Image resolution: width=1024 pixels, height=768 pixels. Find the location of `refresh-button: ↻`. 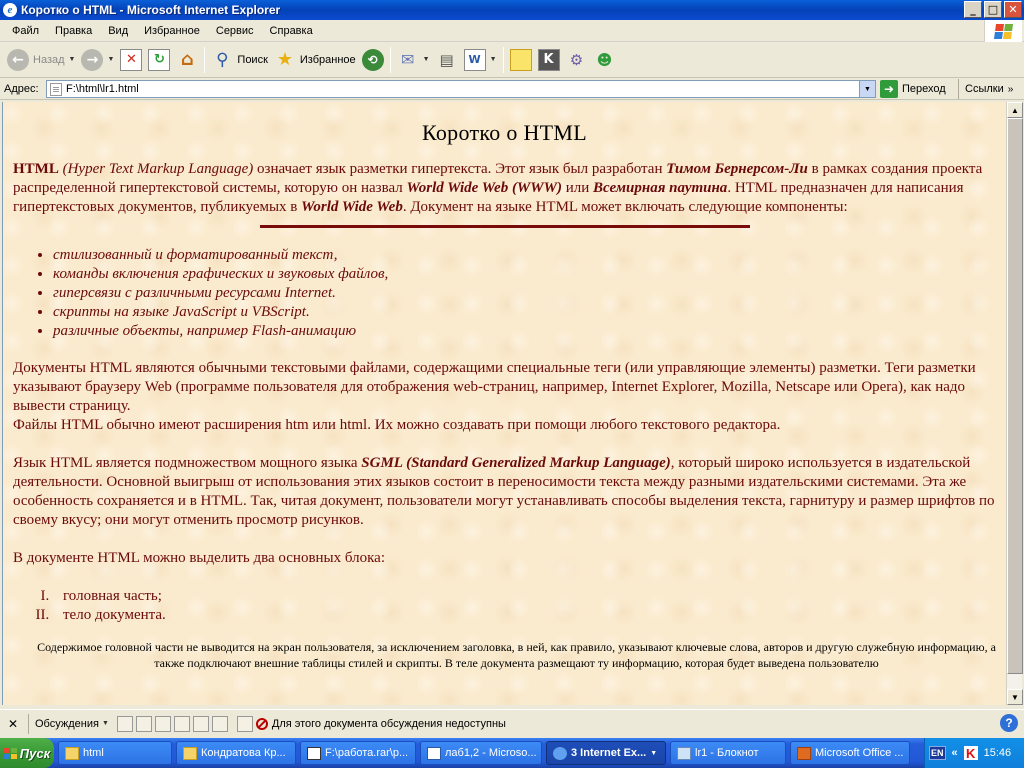

refresh-button: ↻ is located at coordinates (159, 60).